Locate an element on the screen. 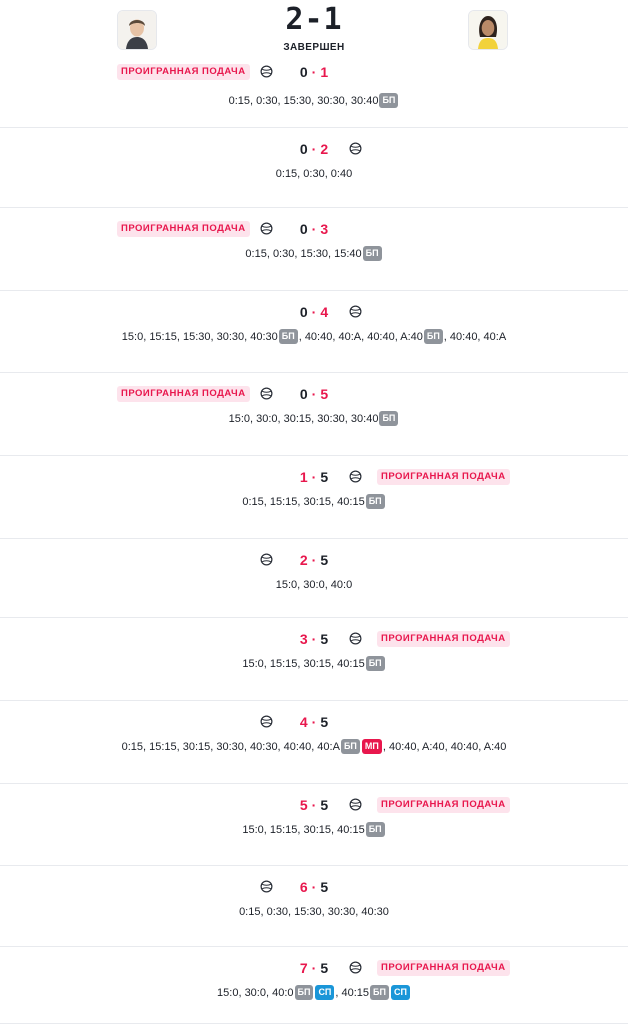  game-row: 0 · 2 0:15, 0:30, 0:40 is located at coordinates (314, 168).